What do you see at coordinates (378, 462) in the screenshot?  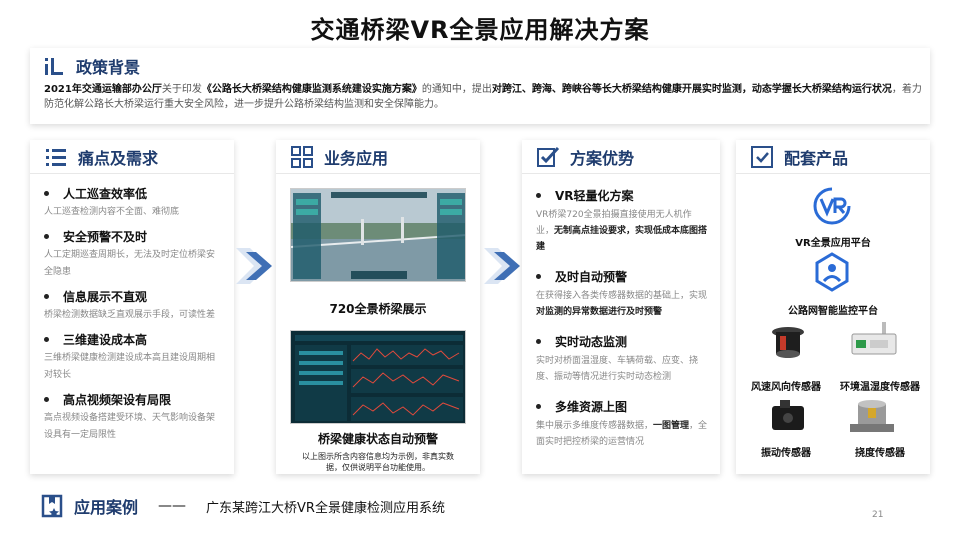 I see `app-disclaimer: 以上图示所含内容信息均为示例，非真实数据，仅供说明平台功能使用。` at bounding box center [378, 462].